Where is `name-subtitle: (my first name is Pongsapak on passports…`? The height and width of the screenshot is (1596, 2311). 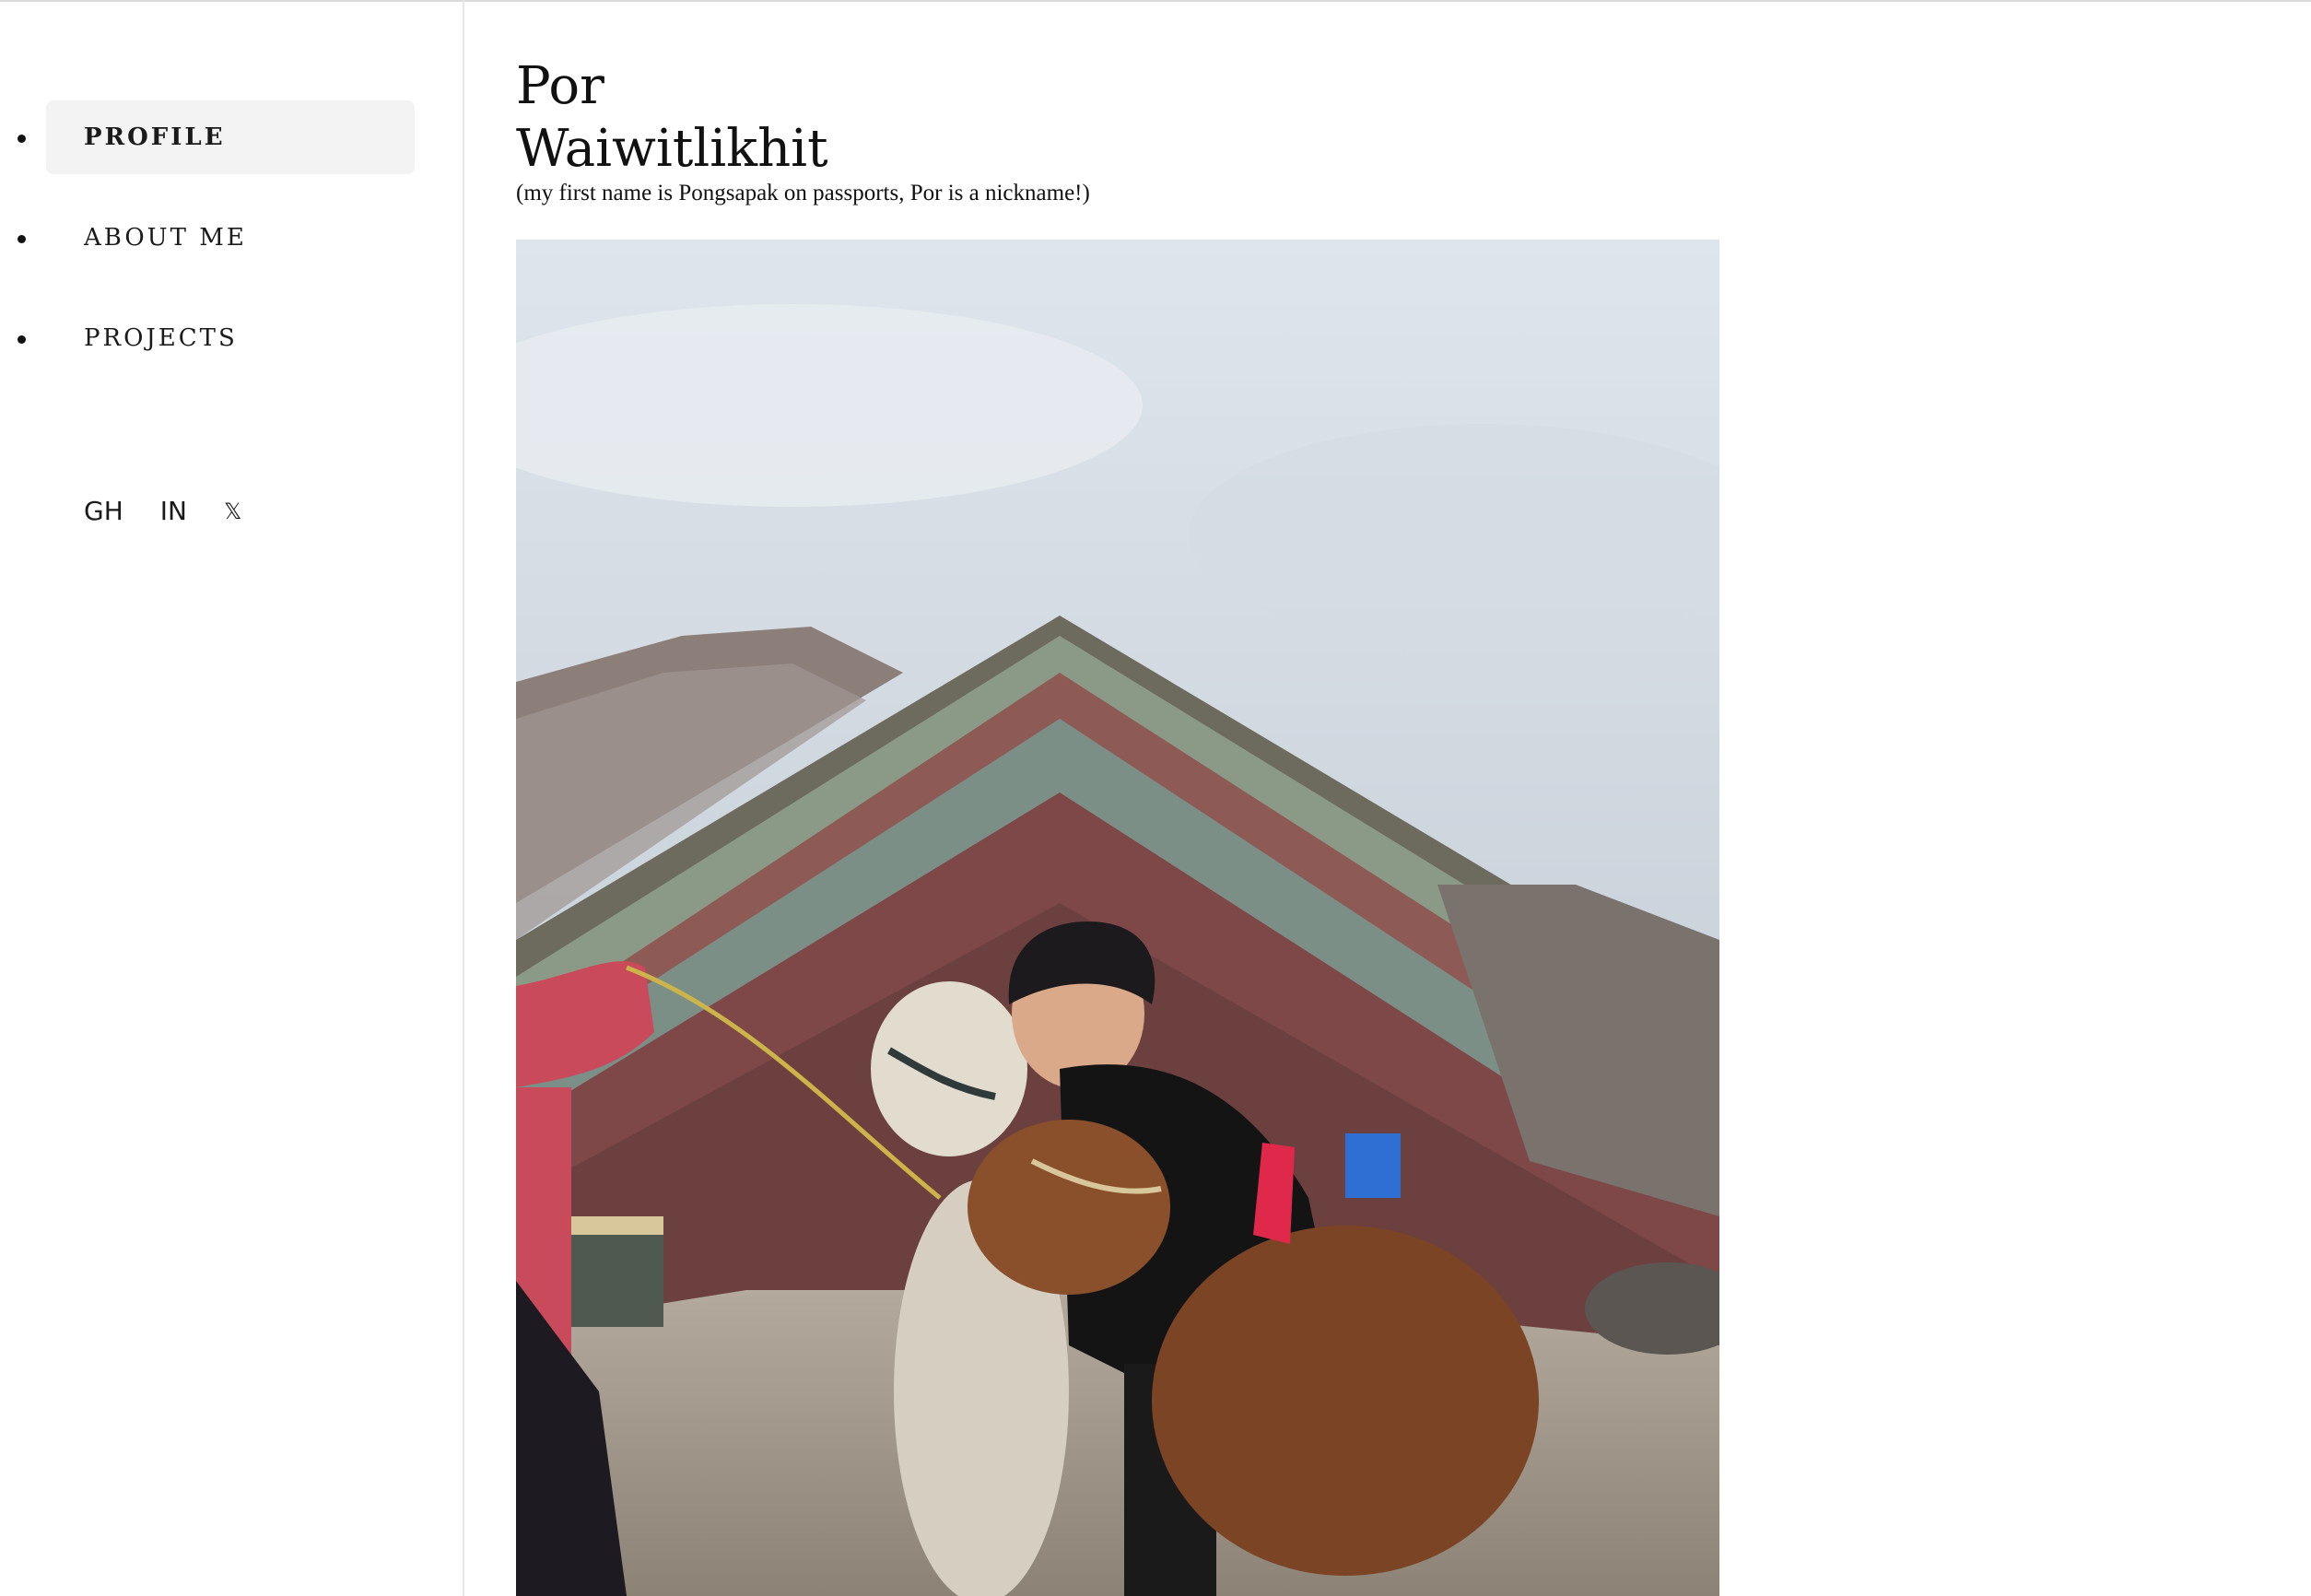
name-subtitle: (my first name is Pongsapak on passports… is located at coordinates (803, 193).